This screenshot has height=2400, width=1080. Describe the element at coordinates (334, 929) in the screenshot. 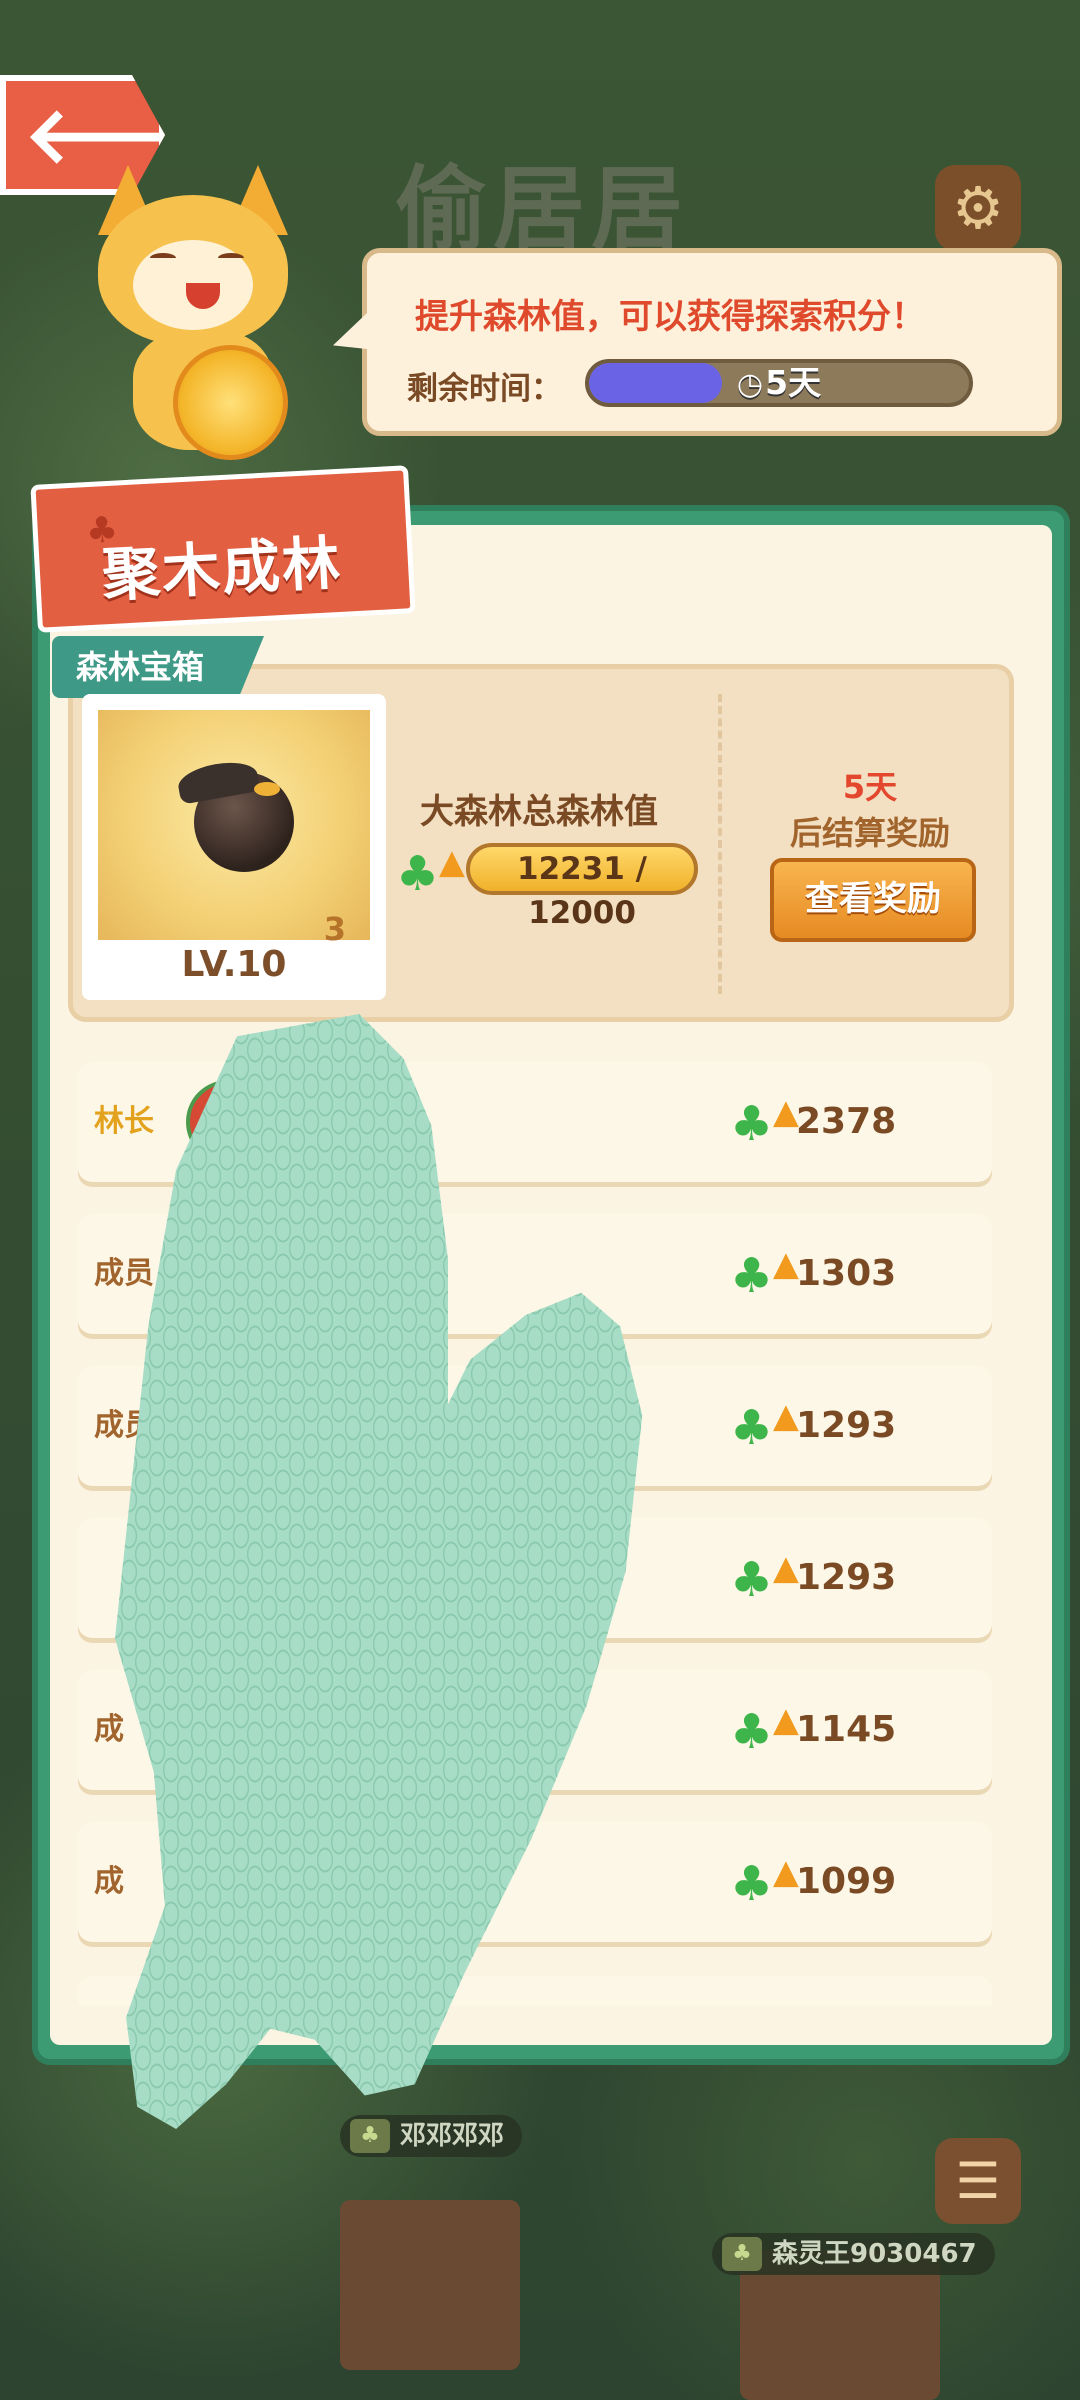

I see `chest-count: 3` at that location.